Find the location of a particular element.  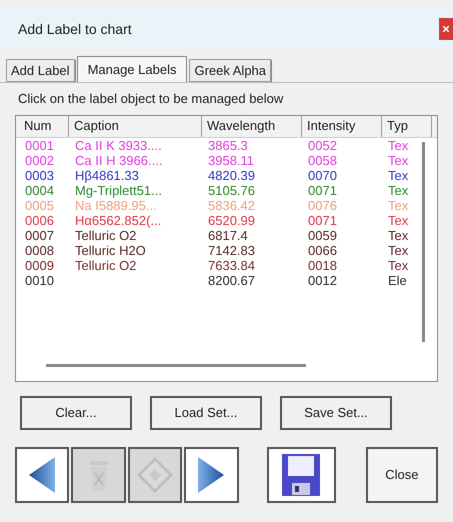

table-cell: 8200.67 is located at coordinates (231, 280).